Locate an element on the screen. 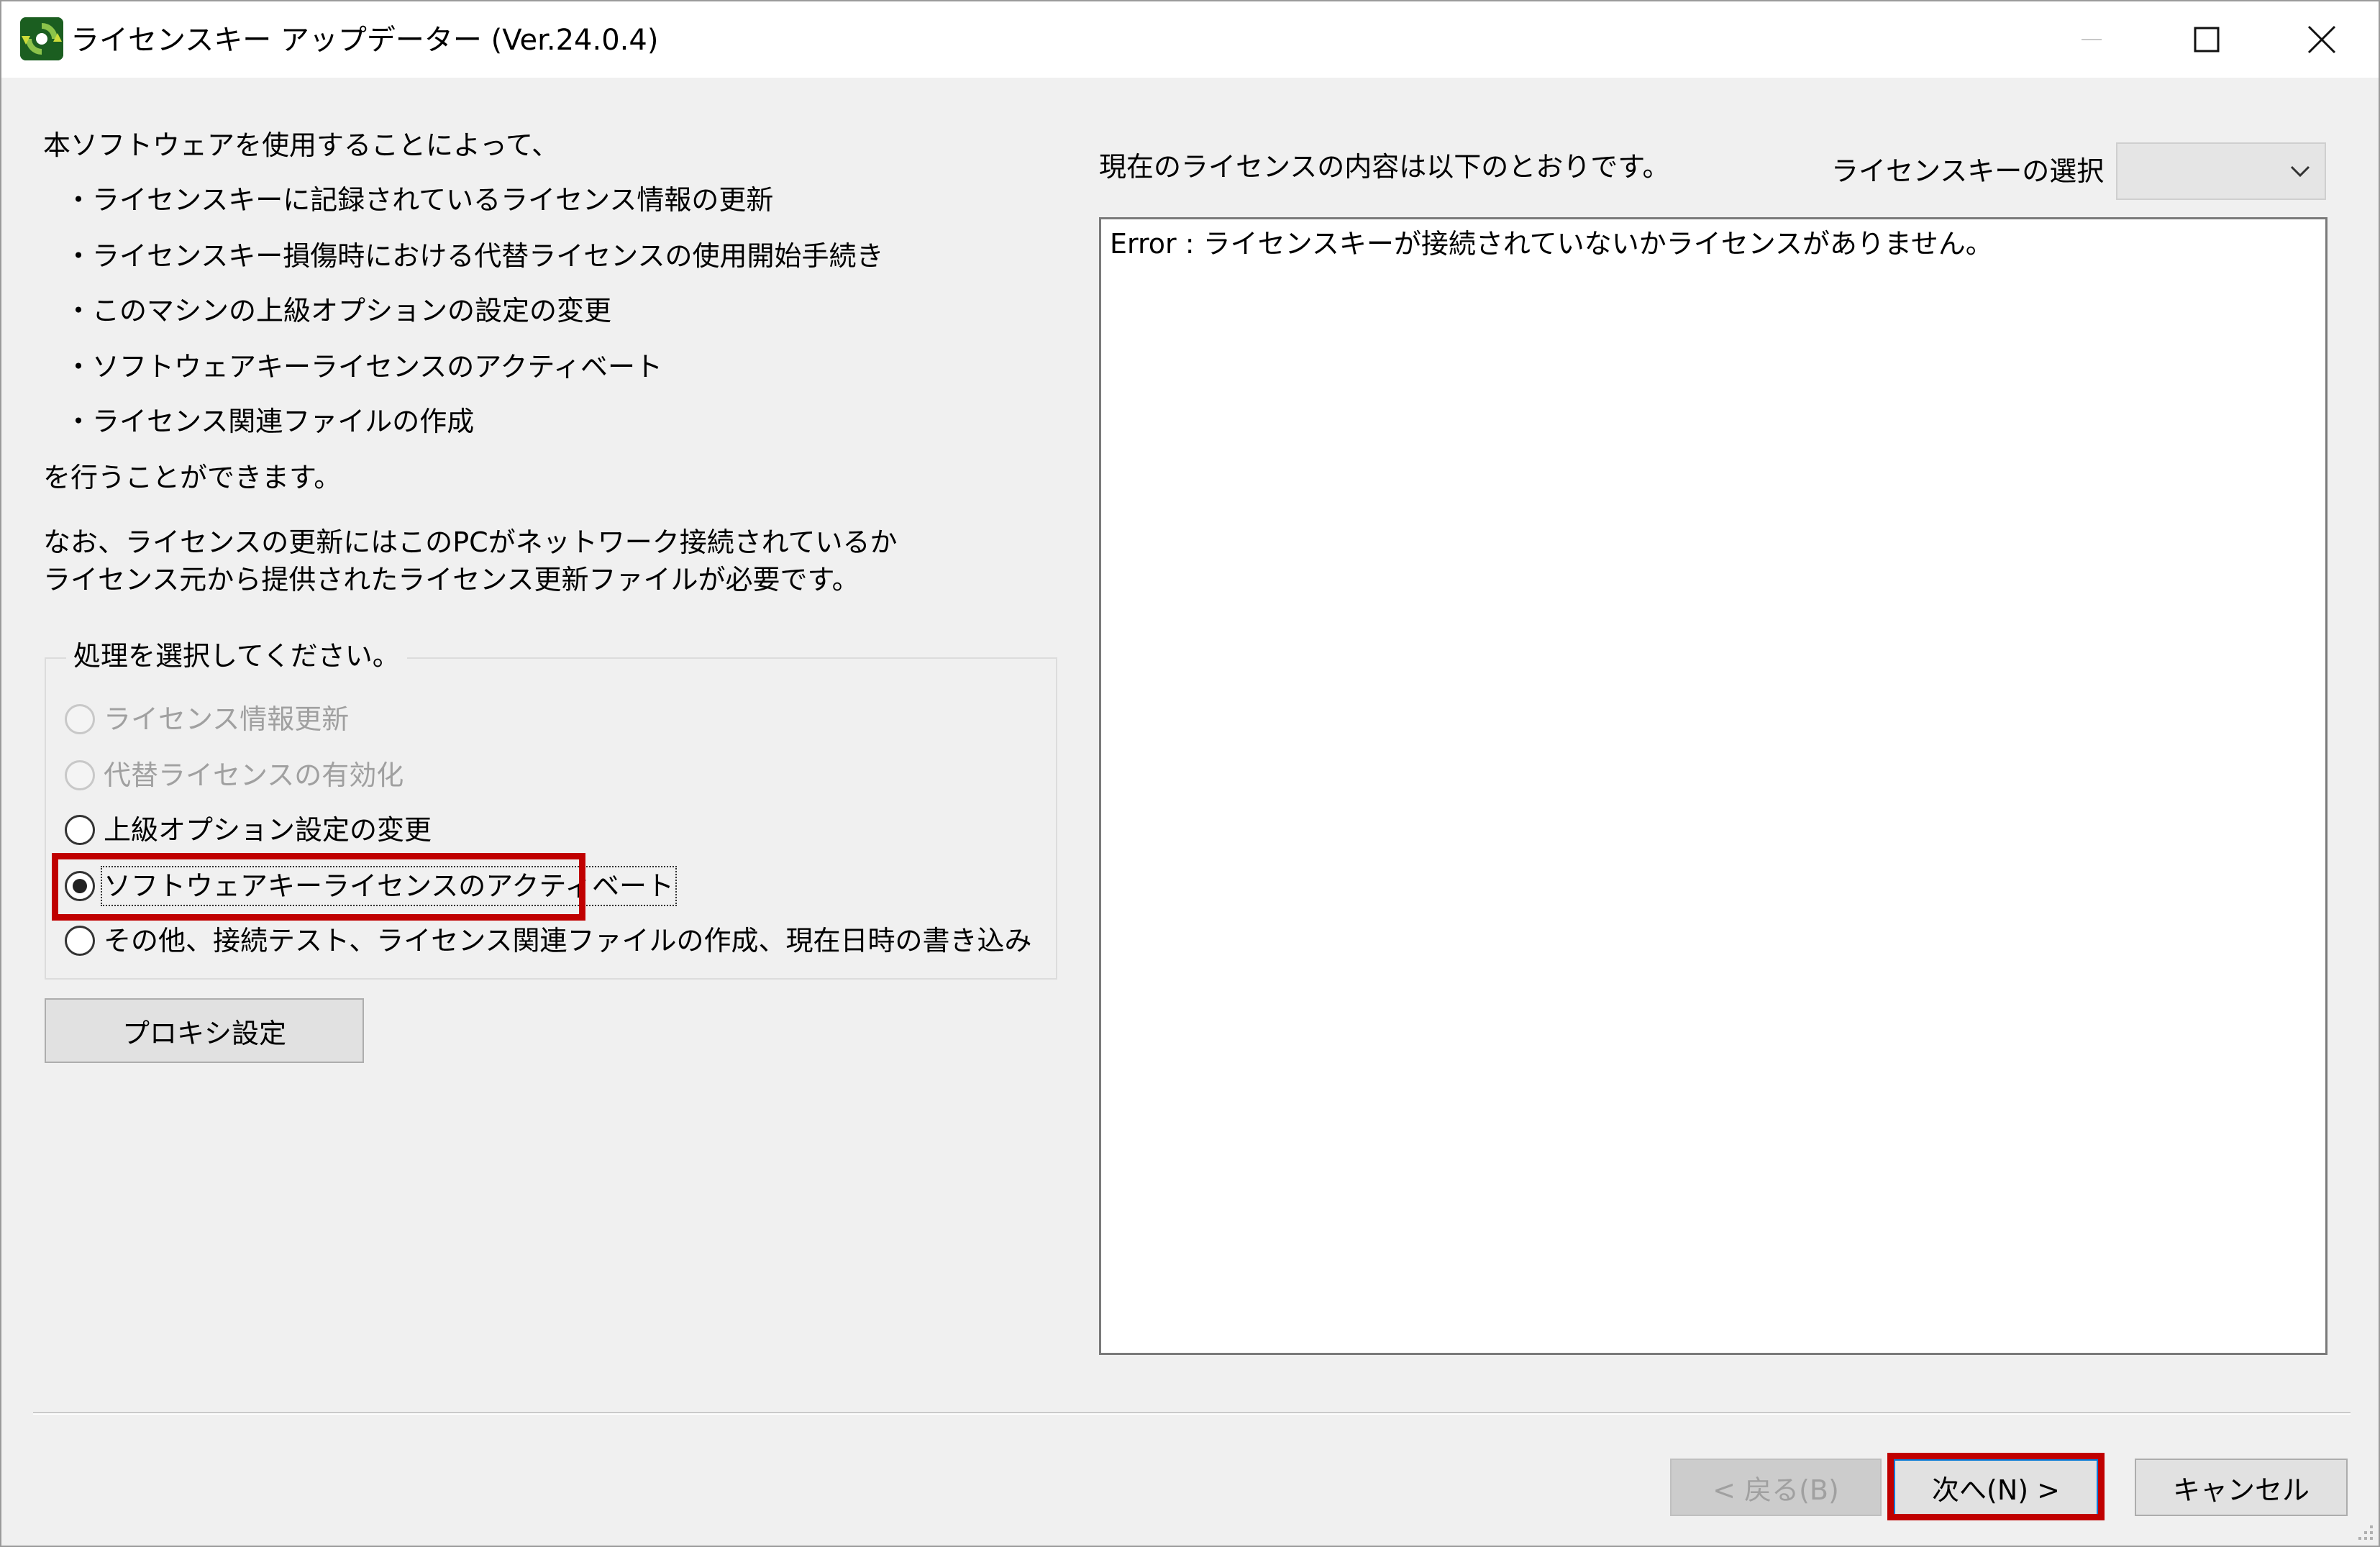 The width and height of the screenshot is (2380, 1547). radio-license-info-update: ライセンス情報更新 is located at coordinates (207, 719).